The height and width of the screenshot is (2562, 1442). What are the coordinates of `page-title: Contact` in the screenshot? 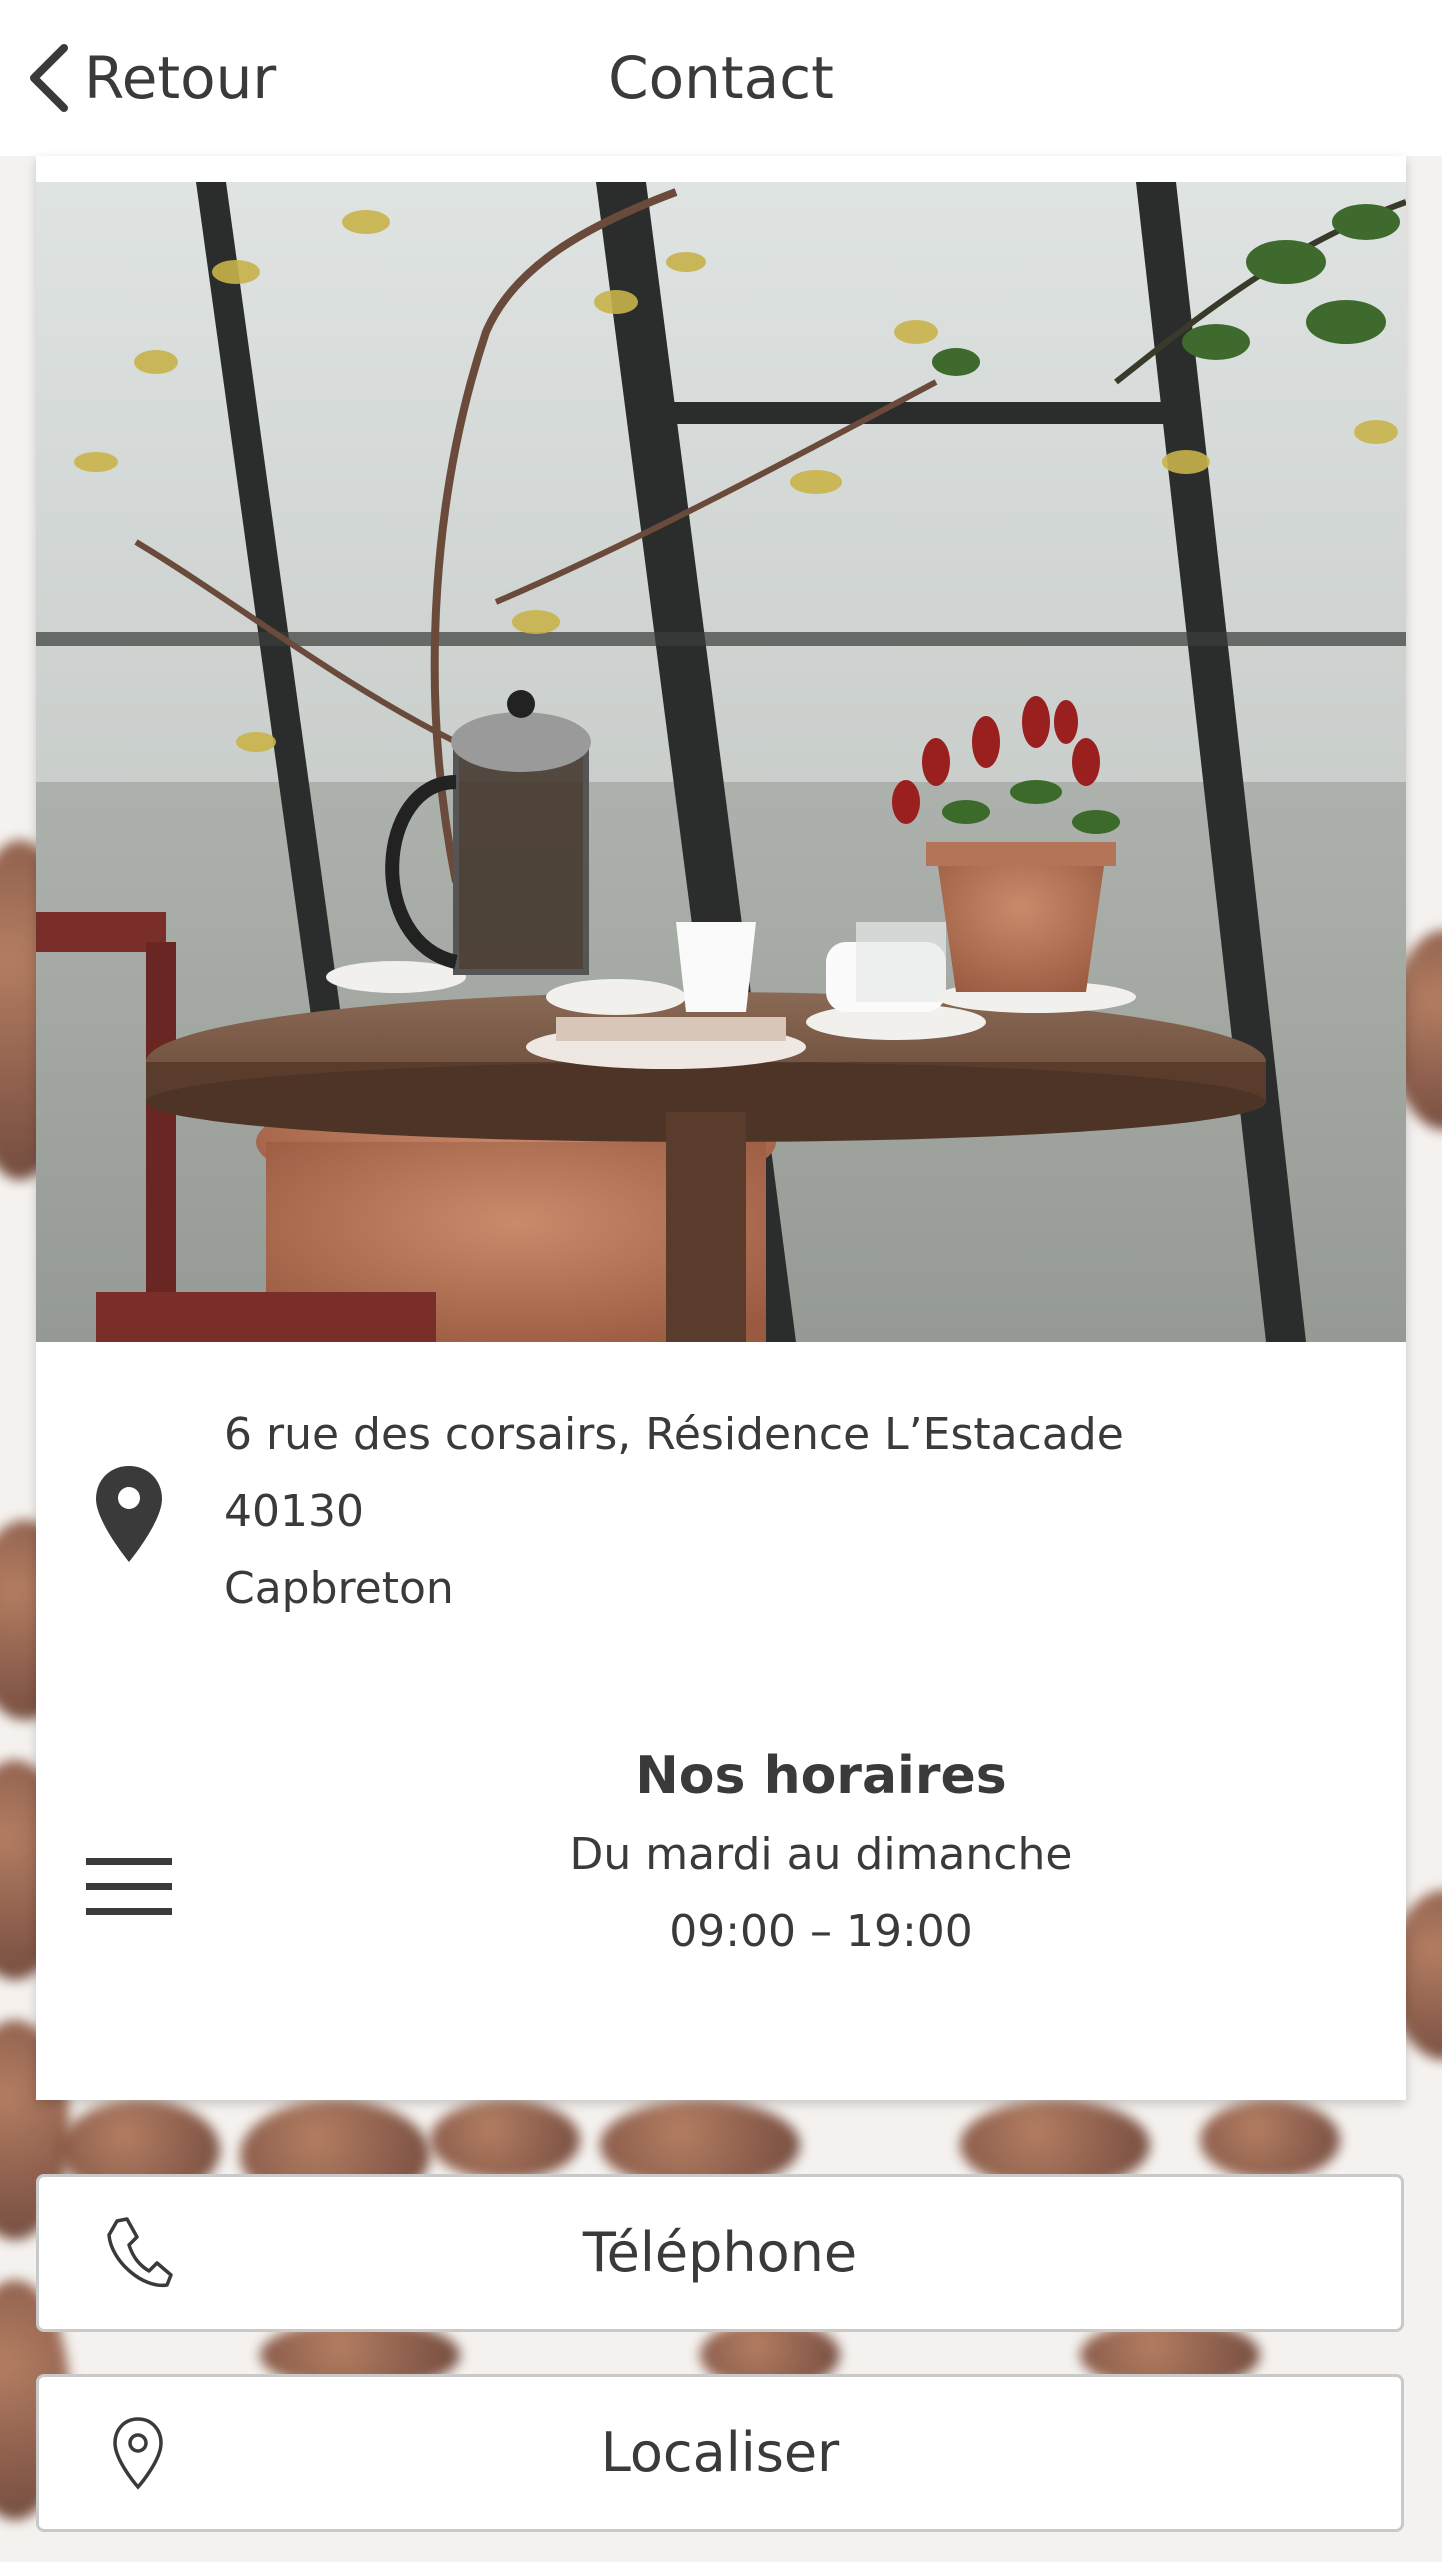 It's located at (721, 78).